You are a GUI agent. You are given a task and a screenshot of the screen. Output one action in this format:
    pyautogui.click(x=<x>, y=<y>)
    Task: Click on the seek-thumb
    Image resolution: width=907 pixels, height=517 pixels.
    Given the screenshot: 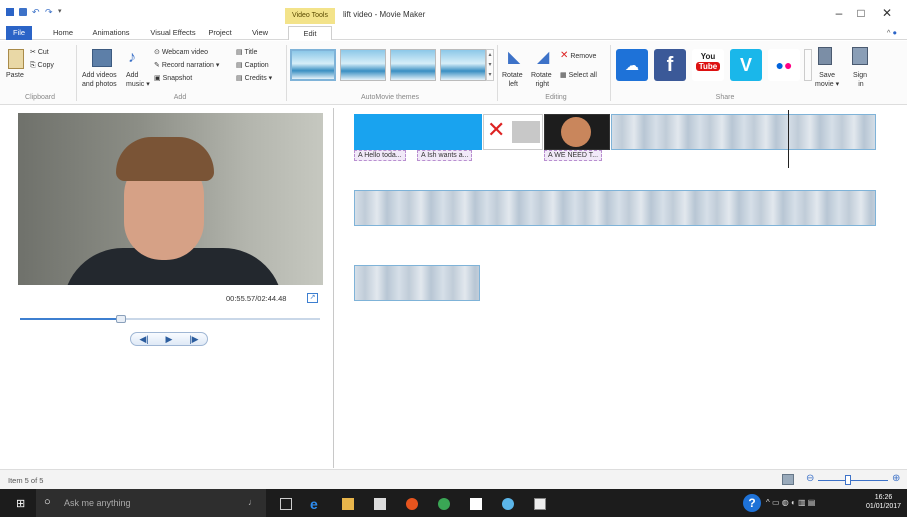 What is the action you would take?
    pyautogui.click(x=121, y=319)
    